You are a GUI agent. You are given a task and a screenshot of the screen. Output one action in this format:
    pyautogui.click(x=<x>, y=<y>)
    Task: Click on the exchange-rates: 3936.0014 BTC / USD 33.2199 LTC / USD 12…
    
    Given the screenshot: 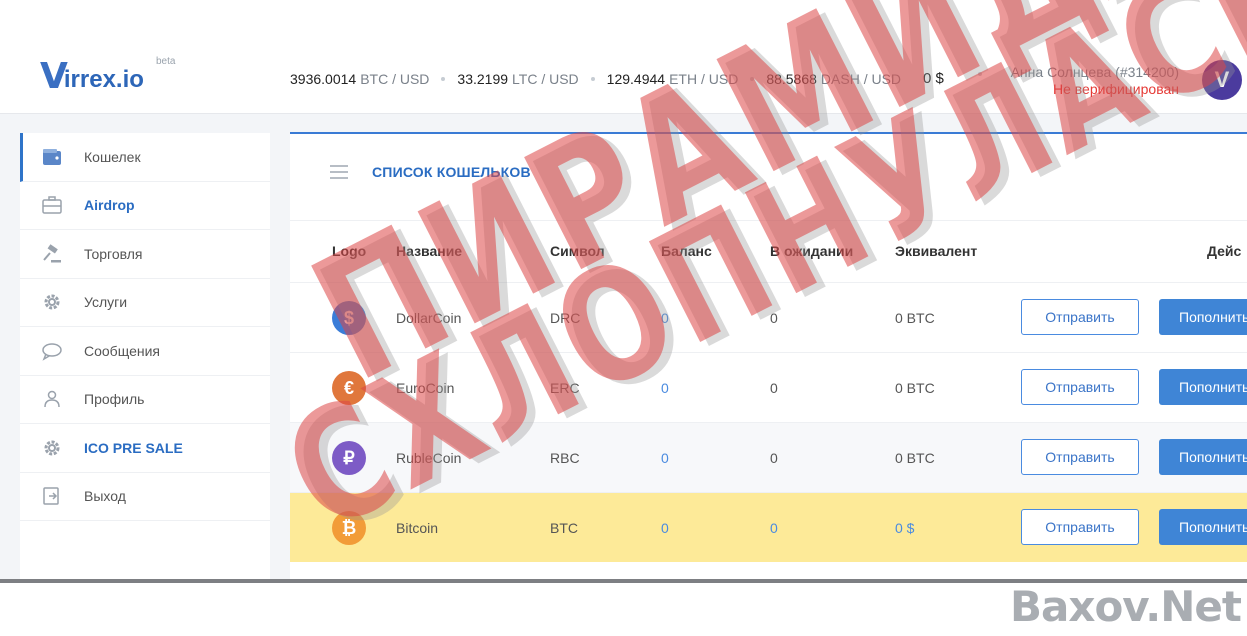 What is the action you would take?
    pyautogui.click(x=617, y=78)
    